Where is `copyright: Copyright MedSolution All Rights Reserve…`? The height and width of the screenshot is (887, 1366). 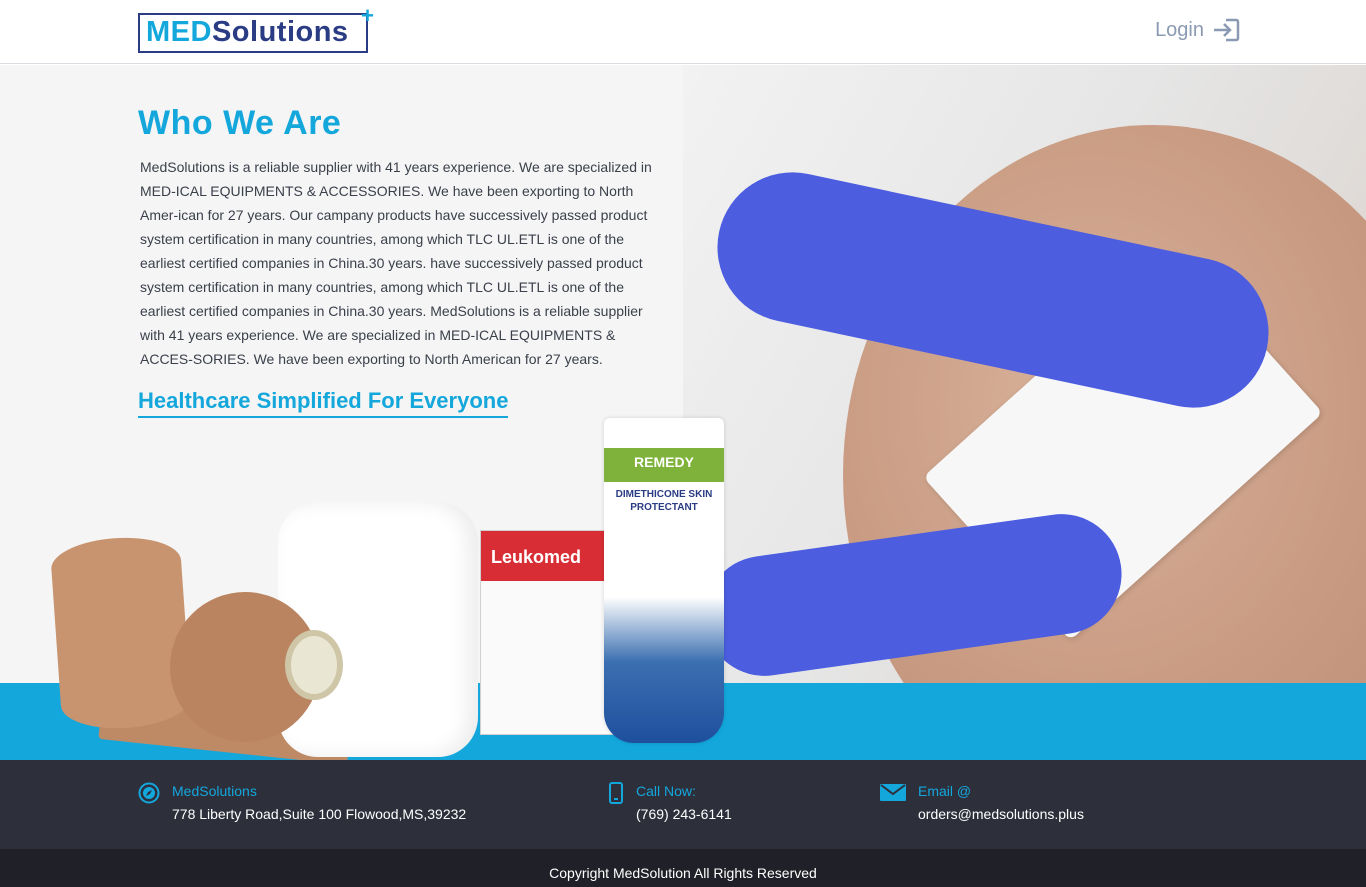
copyright: Copyright MedSolution All Rights Reserve… is located at coordinates (683, 868).